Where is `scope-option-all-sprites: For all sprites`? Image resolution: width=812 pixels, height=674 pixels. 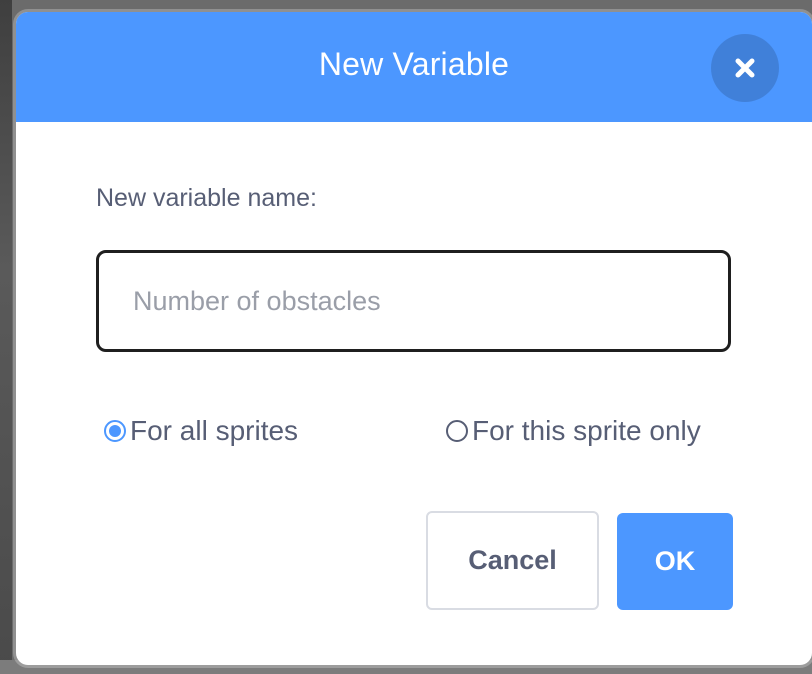 scope-option-all-sprites: For all sprites is located at coordinates (201, 431).